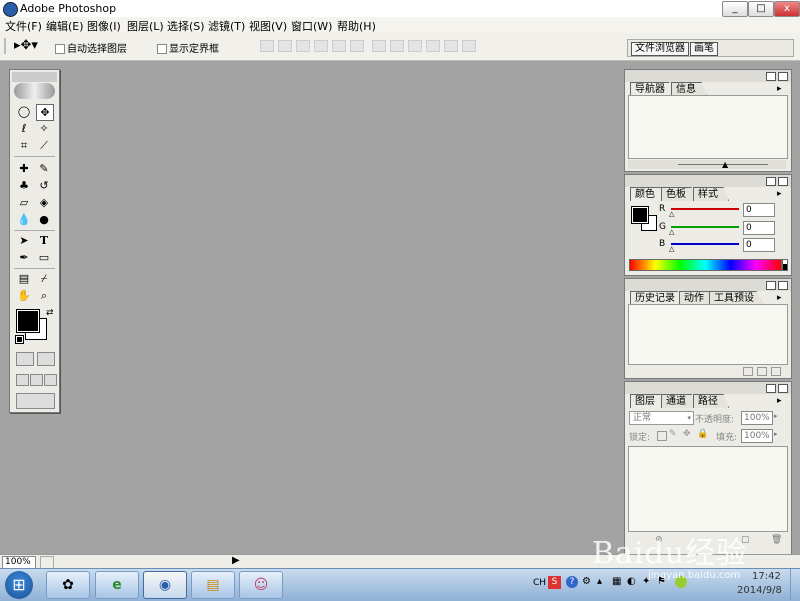 This screenshot has height=601, width=800. What do you see at coordinates (776, 416) in the screenshot?
I see `opacity-arrow-icon: ▸` at bounding box center [776, 416].